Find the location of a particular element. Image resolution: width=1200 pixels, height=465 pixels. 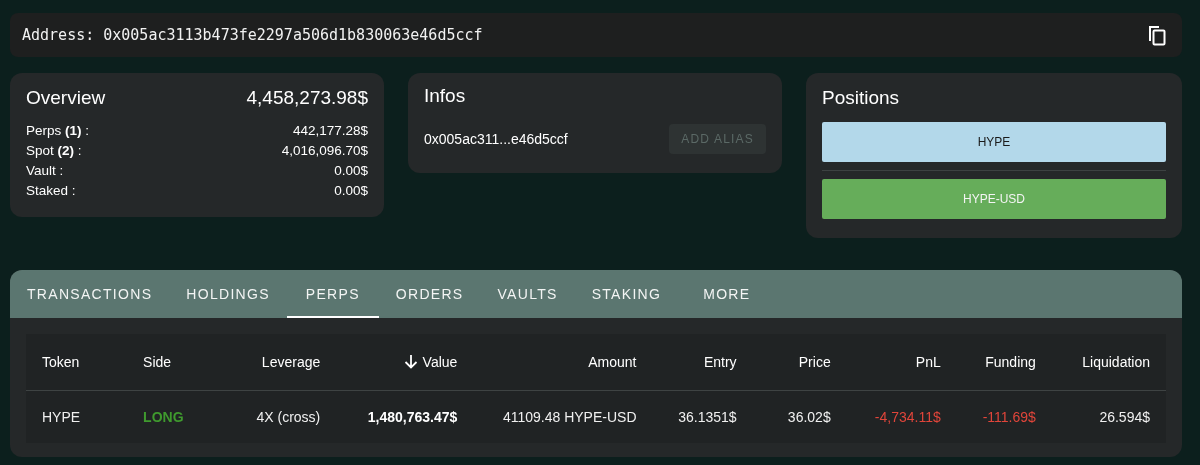

column-header: Amount is located at coordinates (563, 362).